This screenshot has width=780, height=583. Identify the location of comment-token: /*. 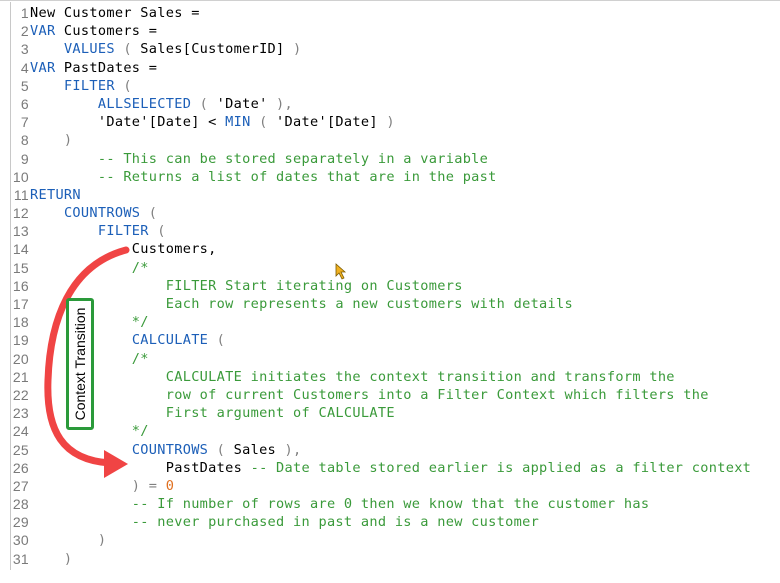
(89, 267).